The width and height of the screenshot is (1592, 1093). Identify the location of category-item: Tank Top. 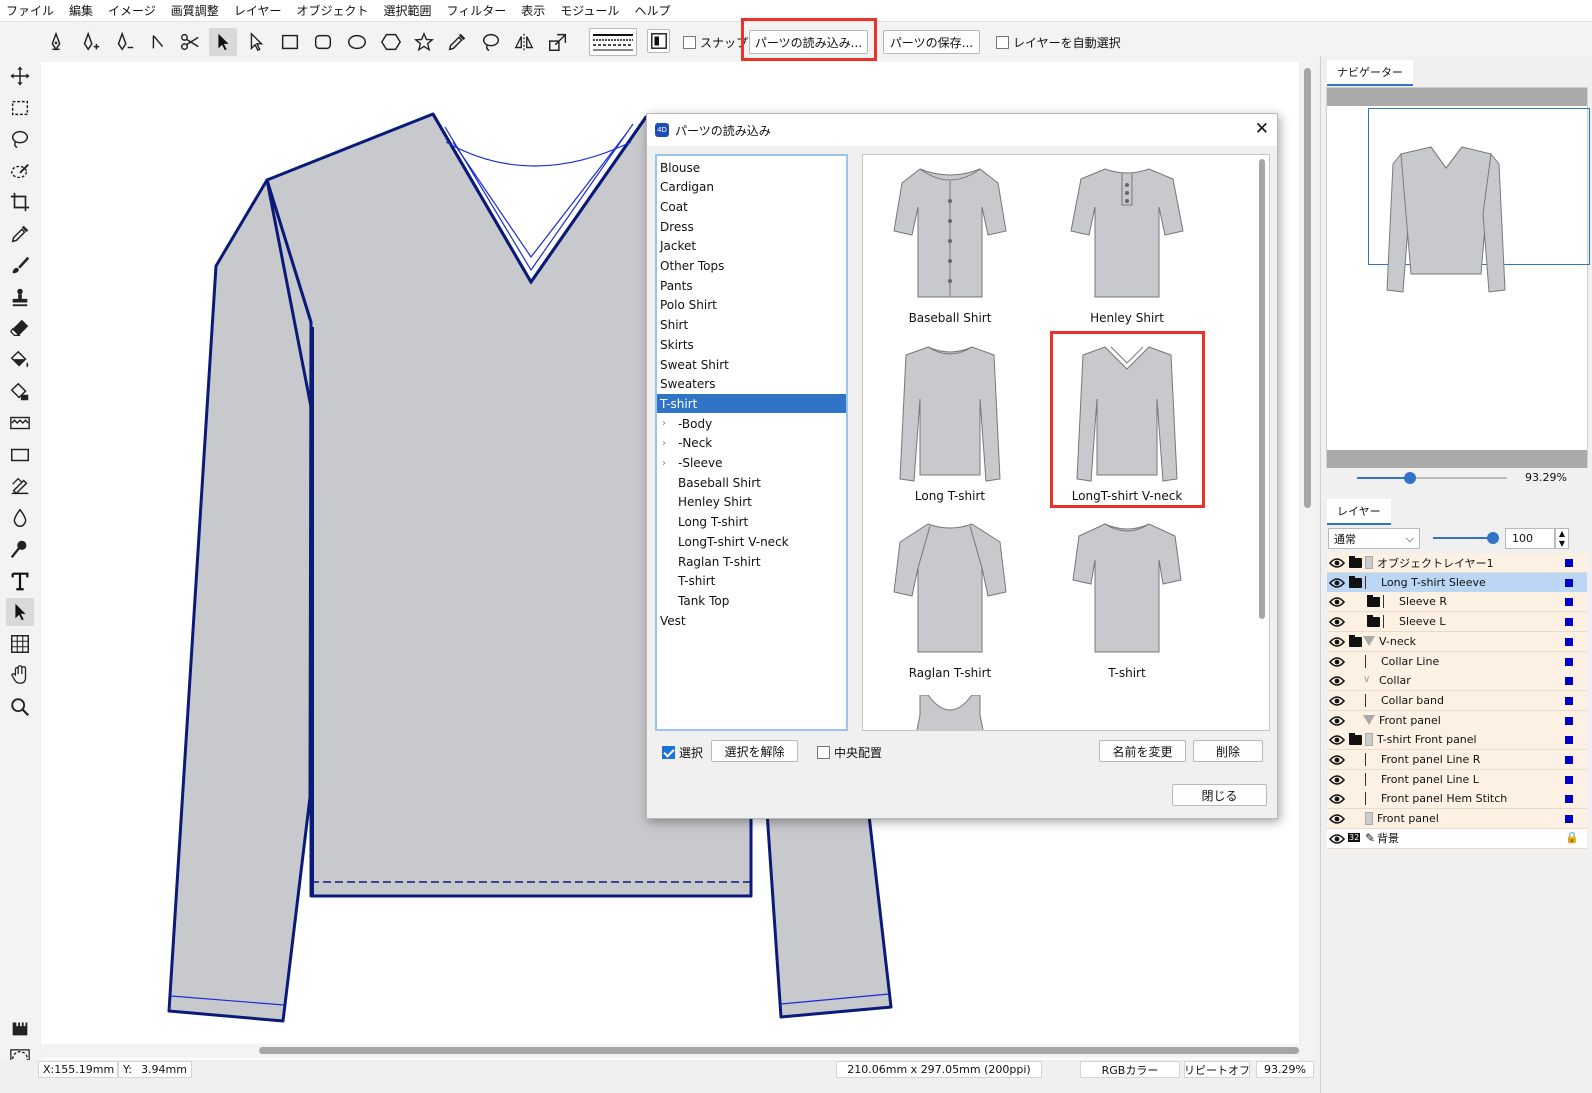
(751, 600).